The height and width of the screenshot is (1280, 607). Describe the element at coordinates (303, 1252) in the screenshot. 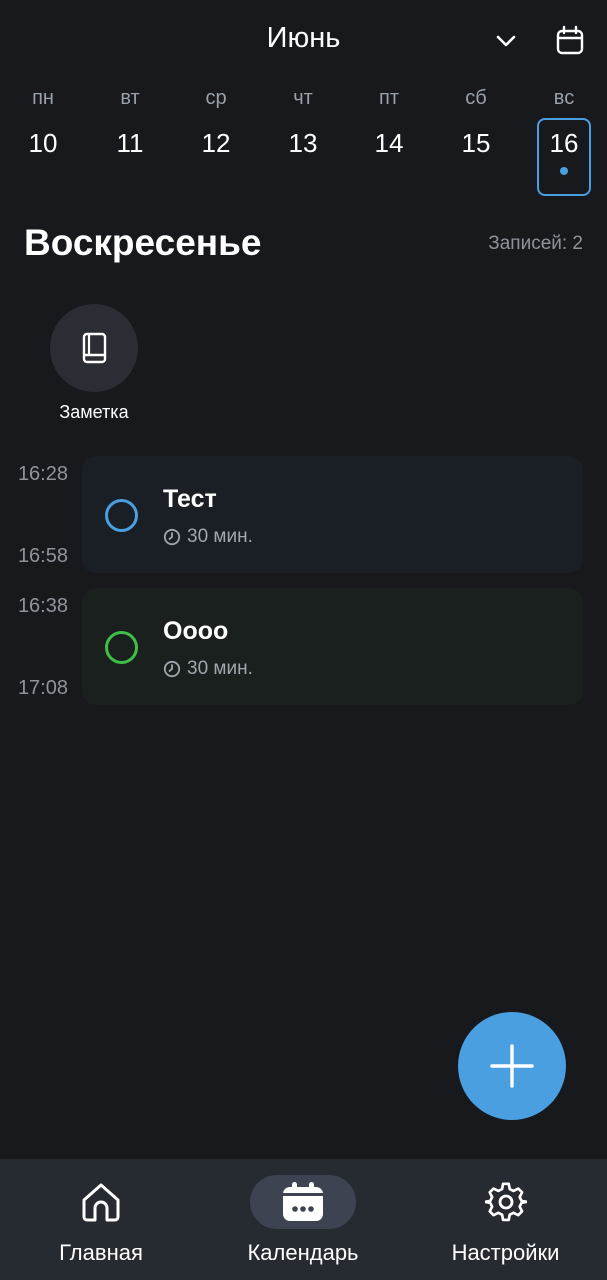

I see `nav-label: Календарь` at that location.